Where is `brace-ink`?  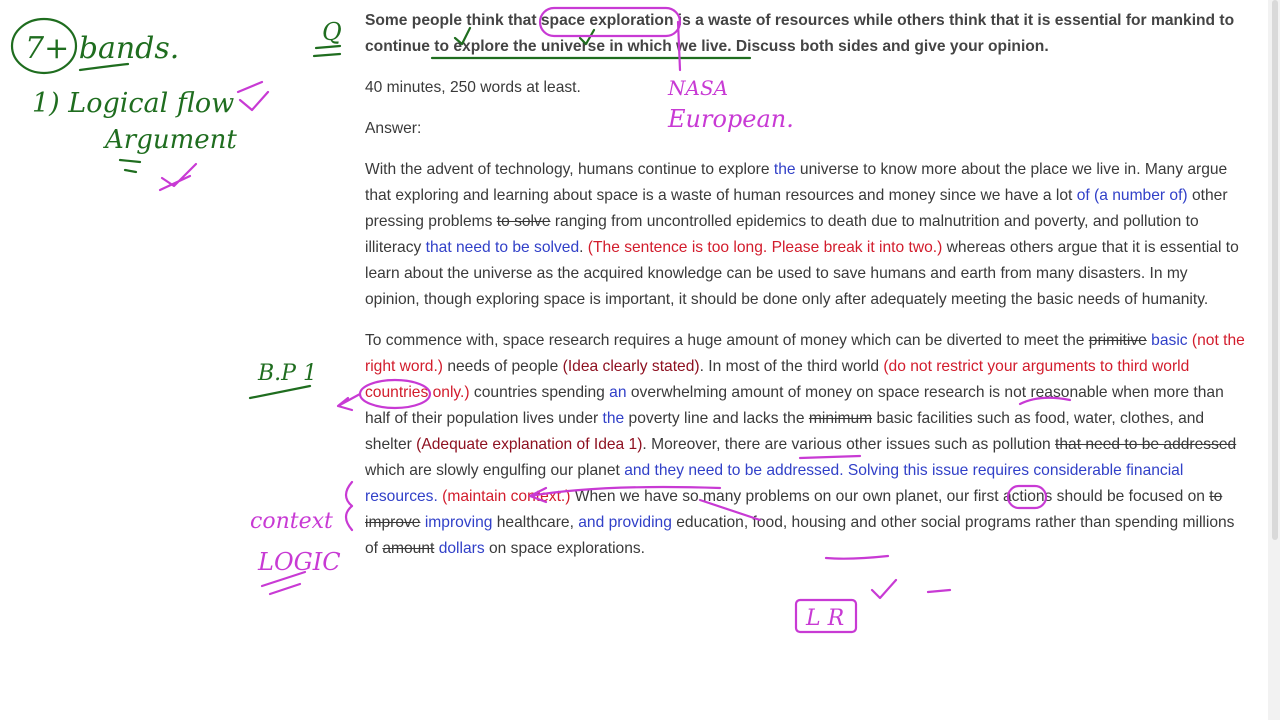
brace-ink is located at coordinates (349, 506).